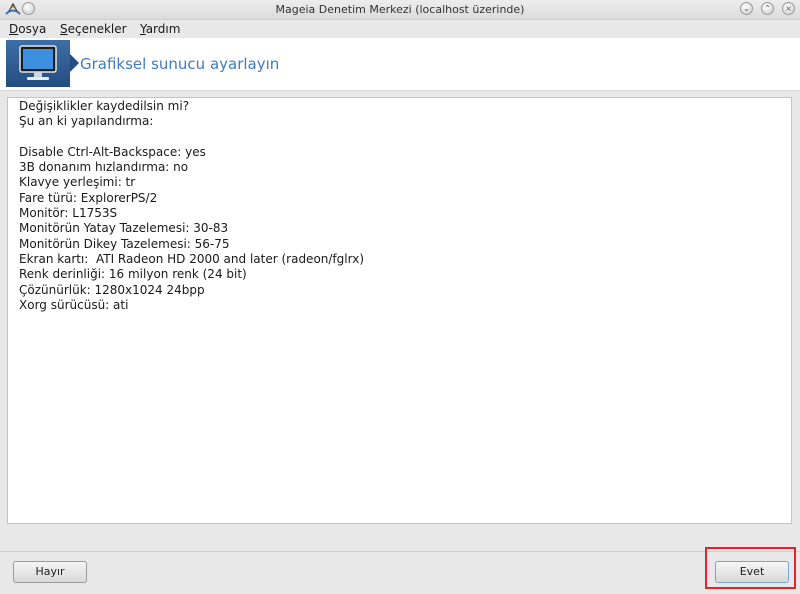 The image size is (800, 594). What do you see at coordinates (767, 8) in the screenshot?
I see `maximize-button: ⌃` at bounding box center [767, 8].